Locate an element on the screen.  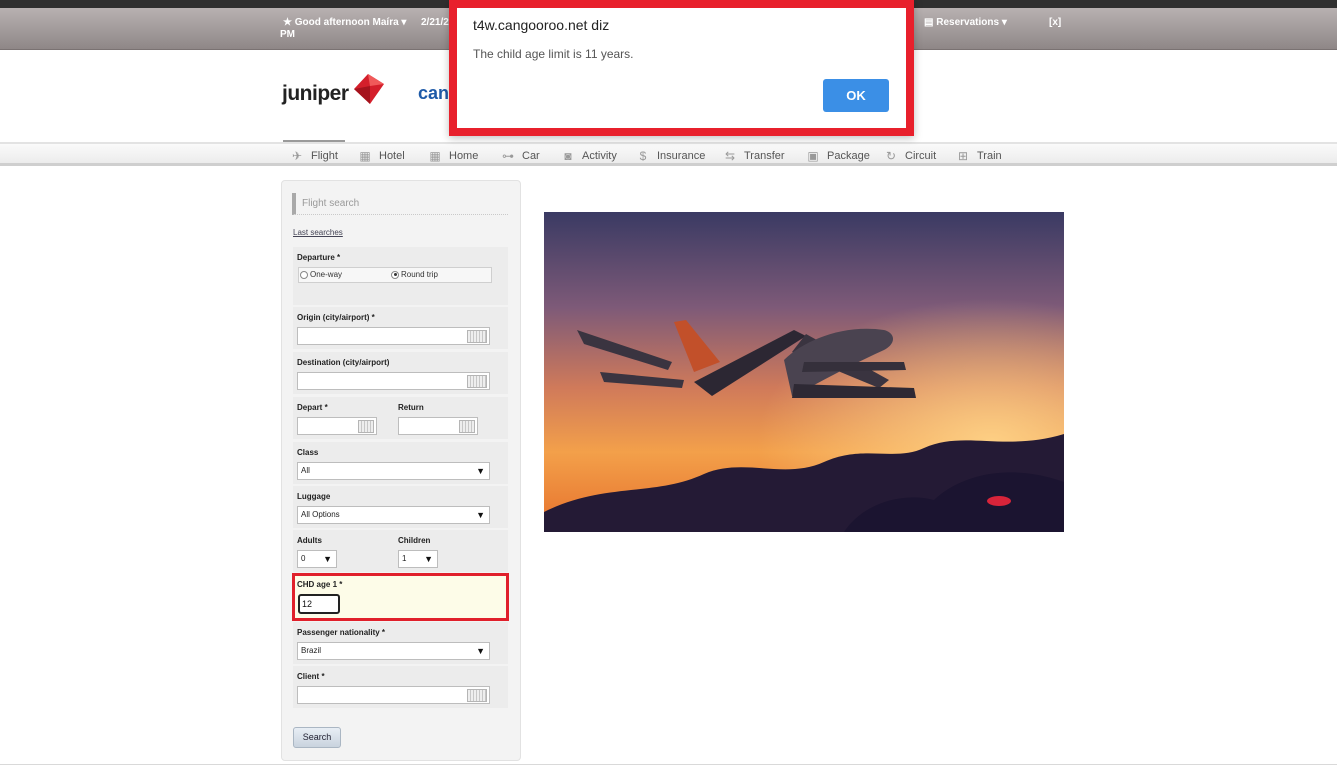
tab-insurance: $ Insurance is located at coordinates (670, 156).